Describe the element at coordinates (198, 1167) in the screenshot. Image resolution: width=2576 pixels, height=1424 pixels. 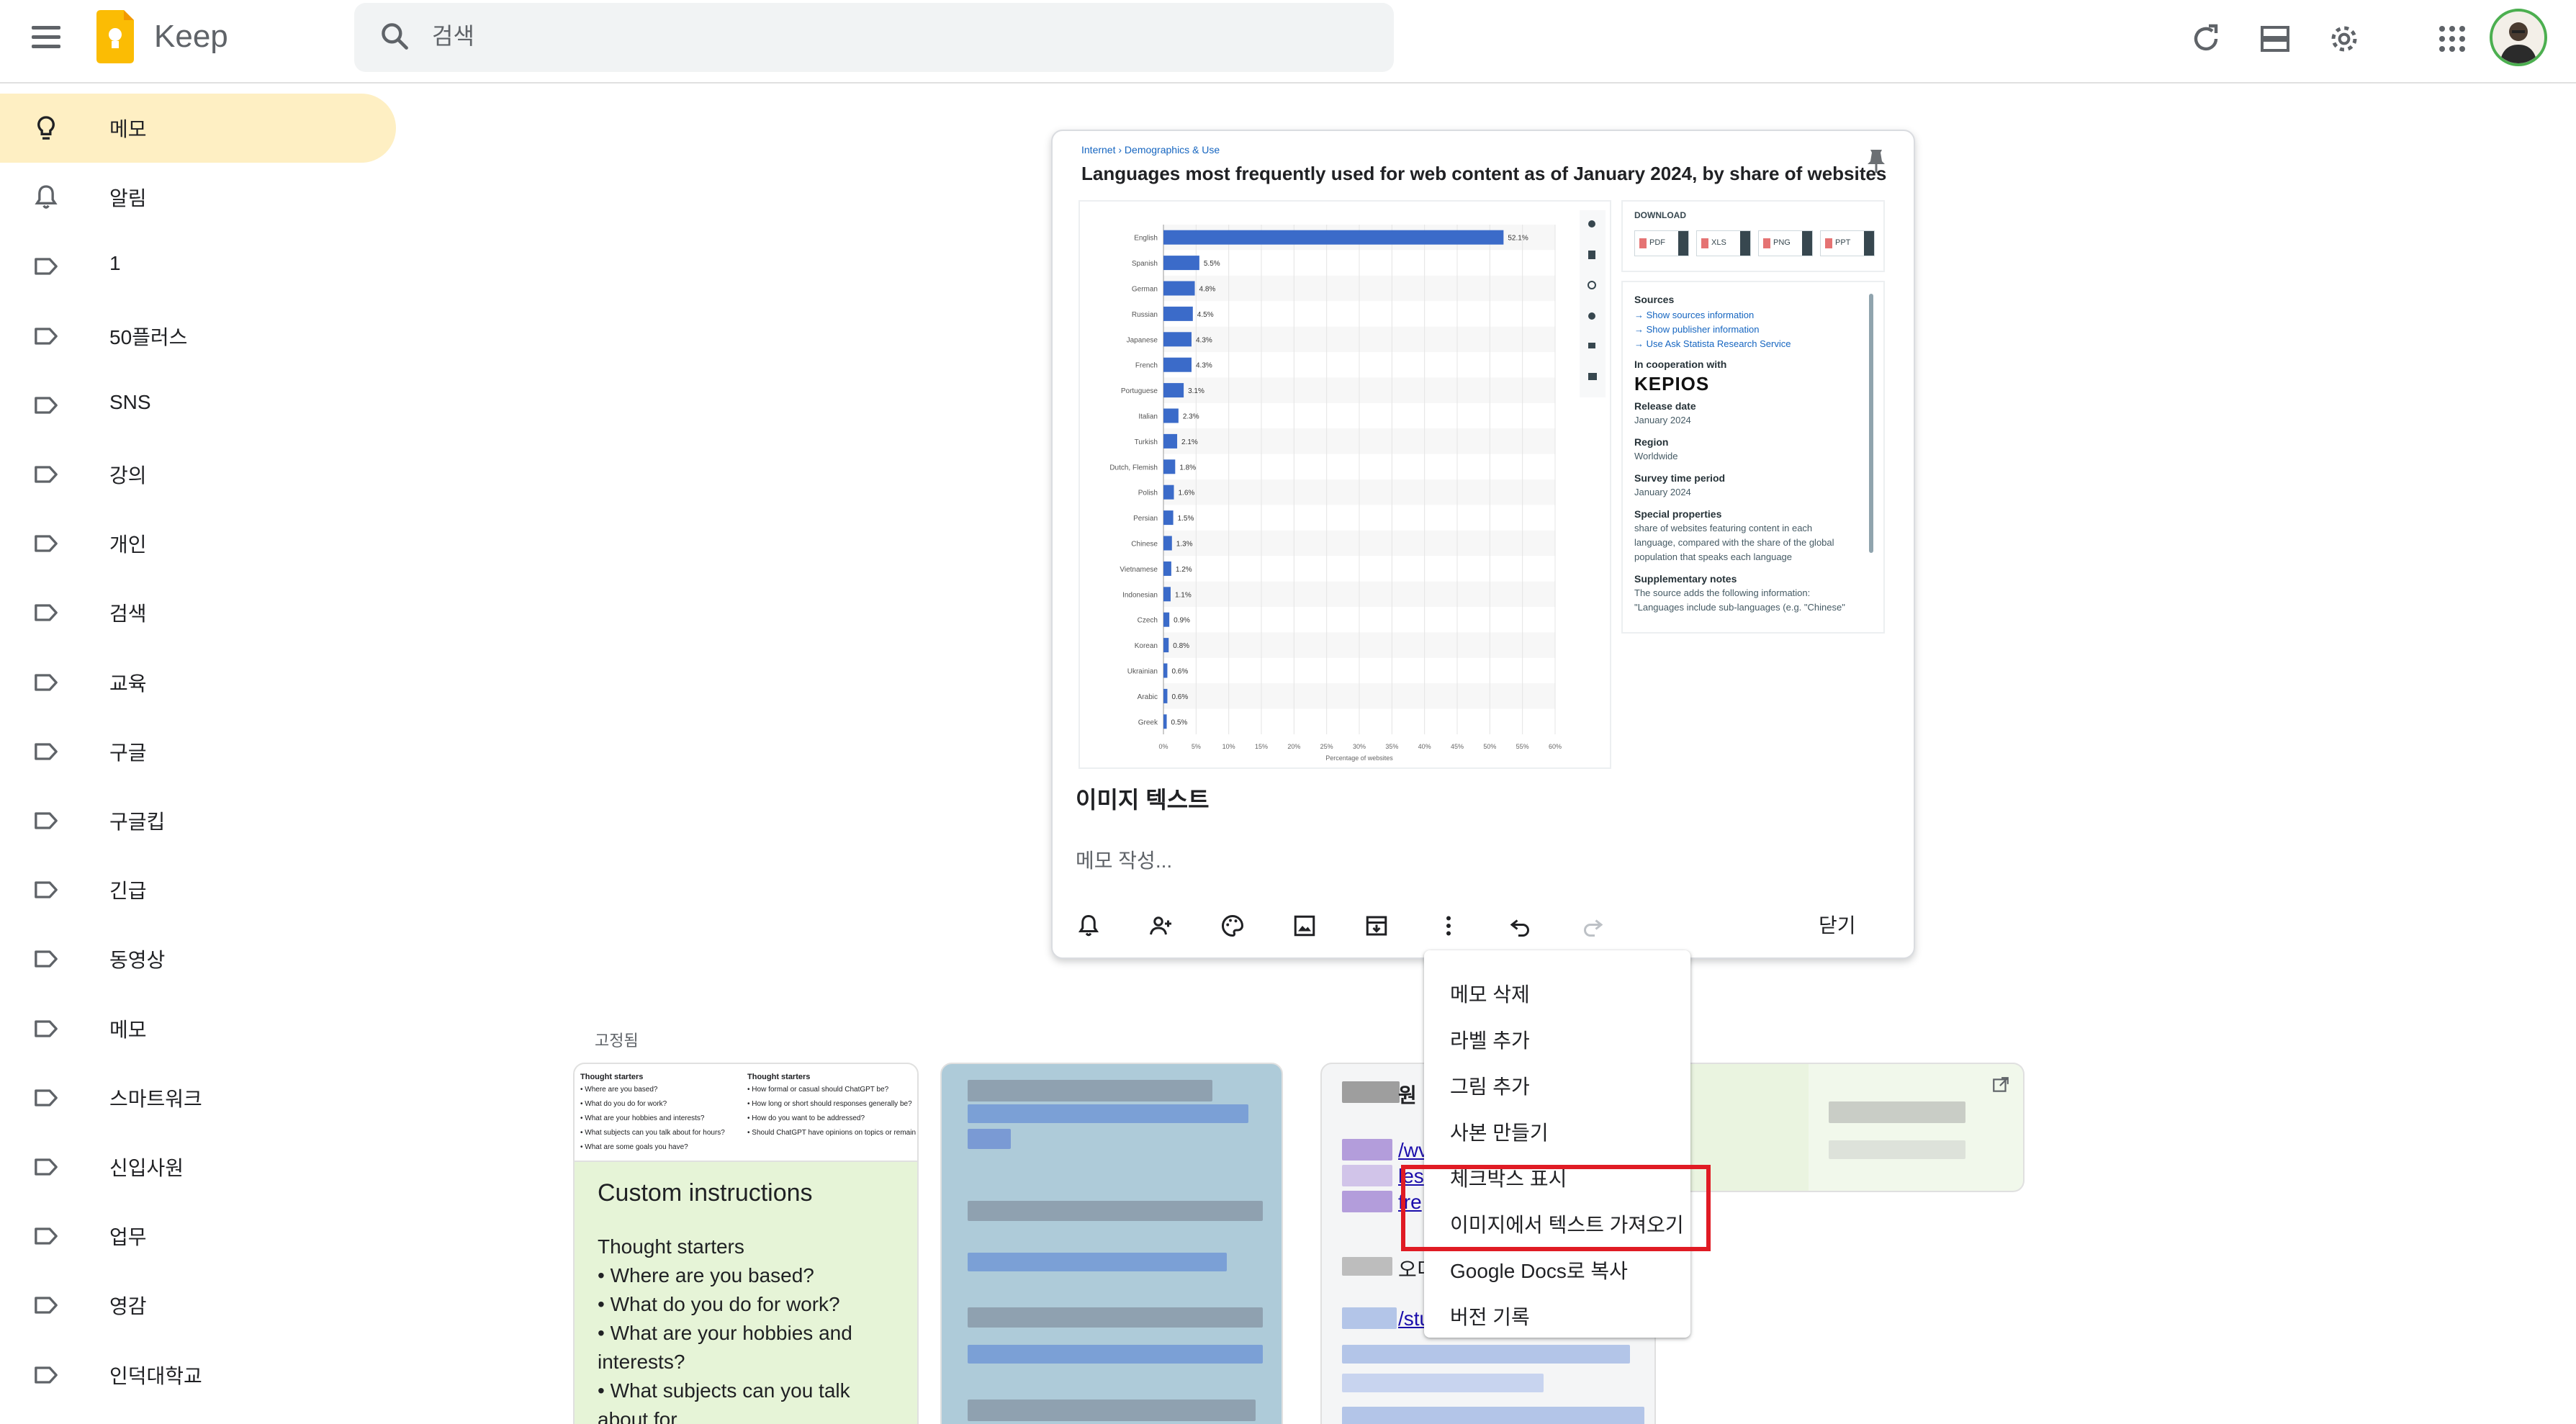
I see `sidebar-item-15: 신입사원` at that location.